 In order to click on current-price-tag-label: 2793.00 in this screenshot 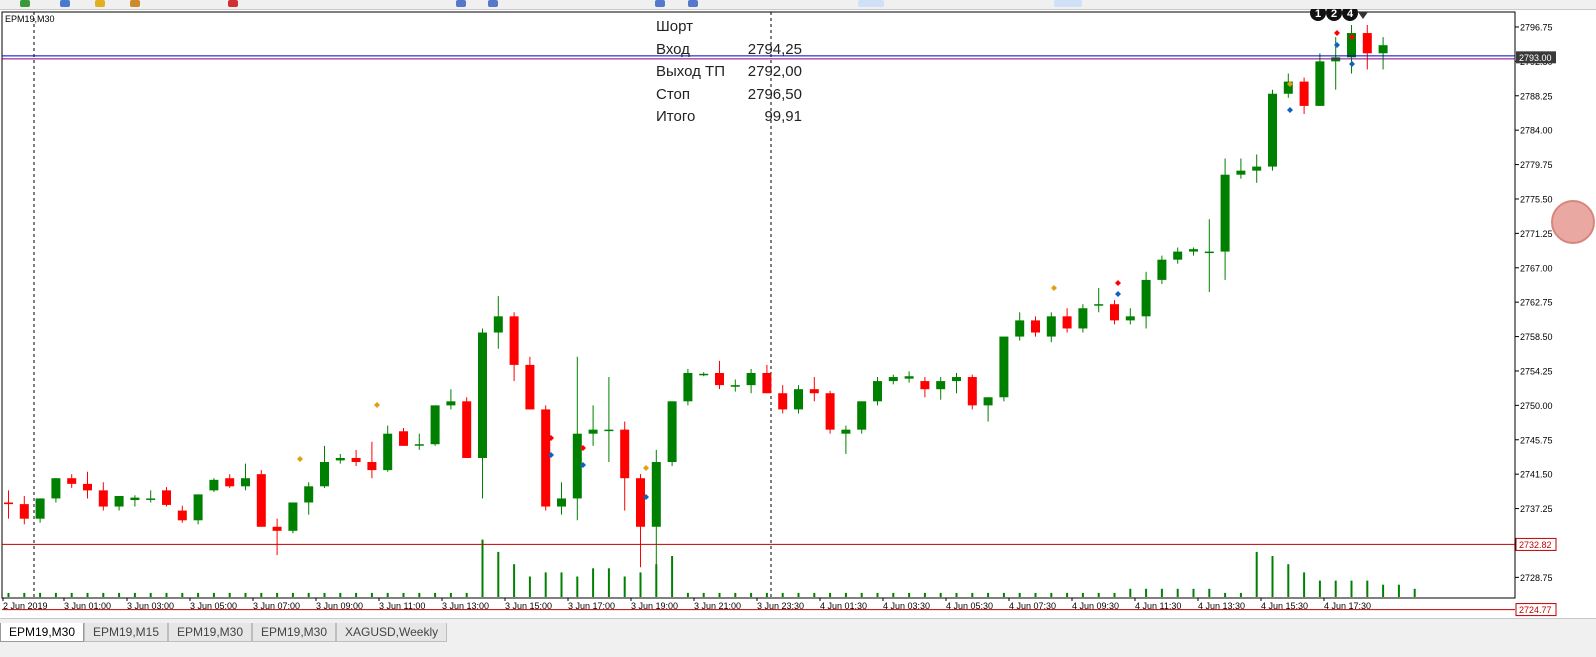, I will do `click(1535, 58)`.